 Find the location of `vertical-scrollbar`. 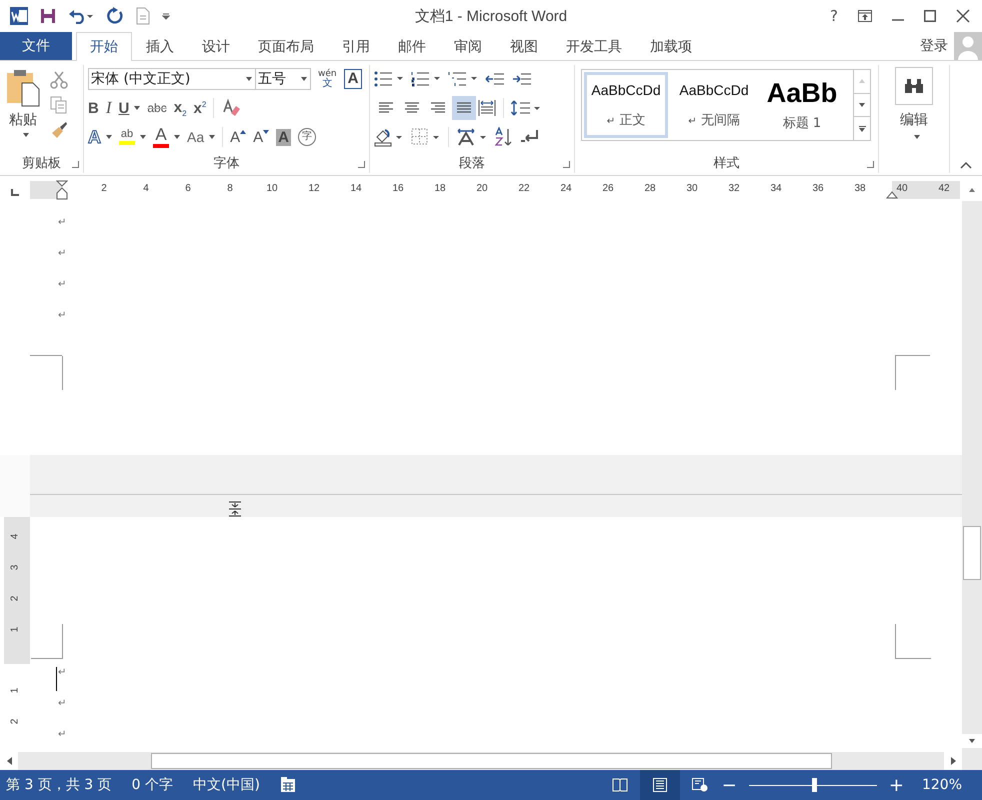

vertical-scrollbar is located at coordinates (972, 476).